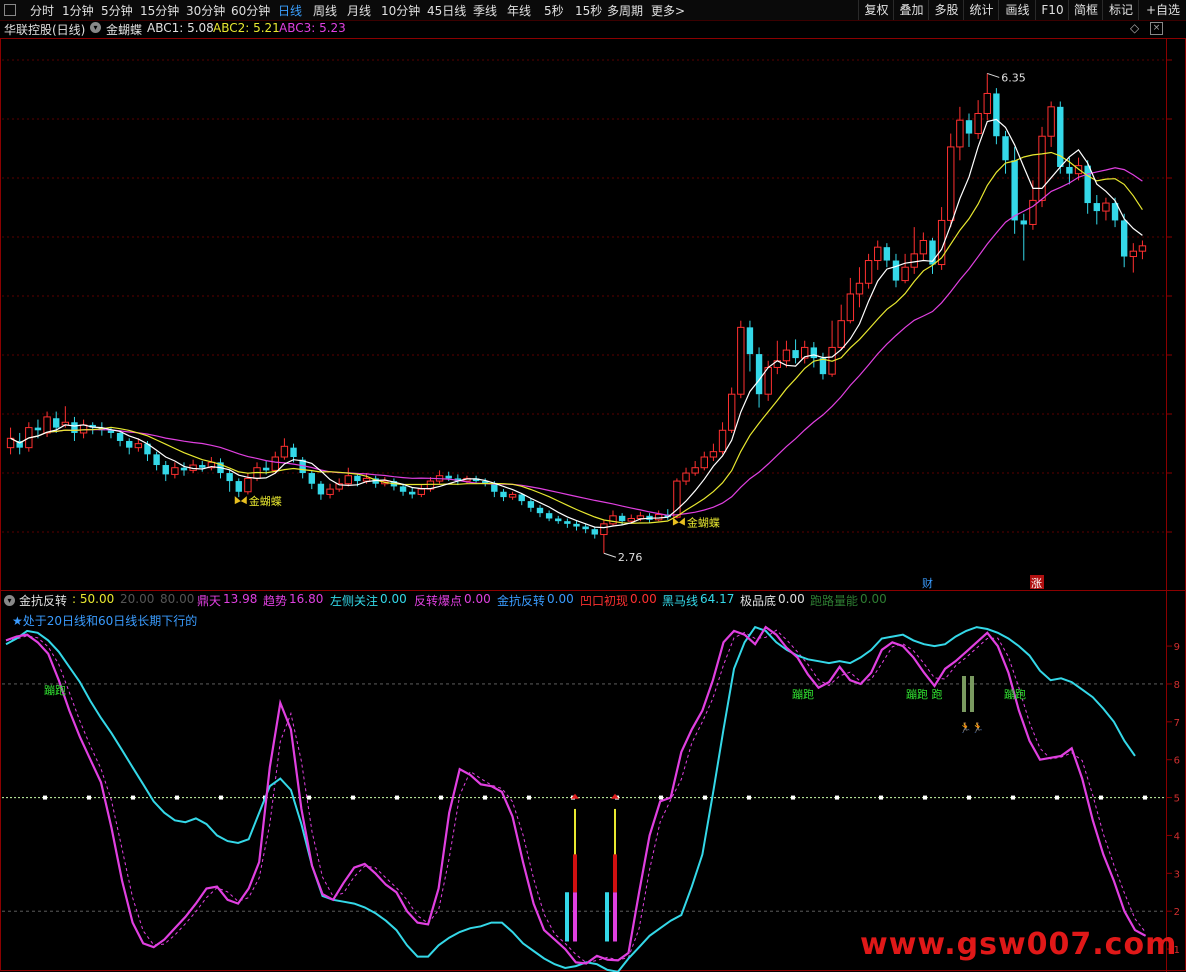 This screenshot has width=1186, height=972. Describe the element at coordinates (1036, 583) in the screenshot. I see `event-zhang-label: 涨` at that location.